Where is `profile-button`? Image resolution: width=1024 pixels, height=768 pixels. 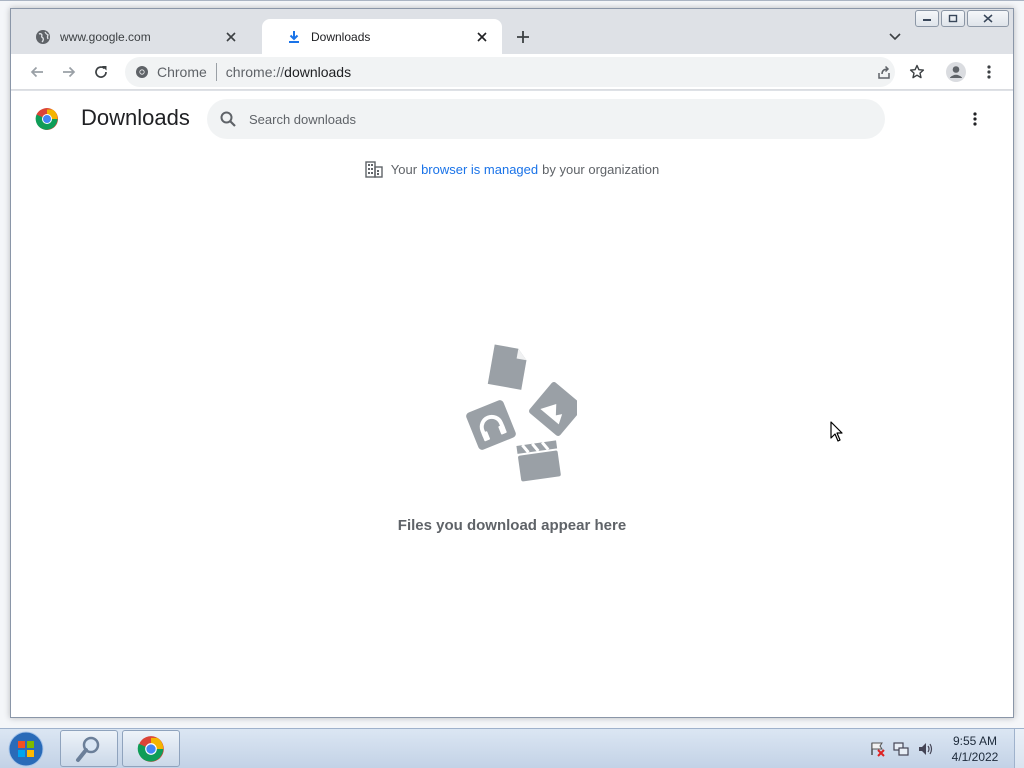
profile-button is located at coordinates (956, 72).